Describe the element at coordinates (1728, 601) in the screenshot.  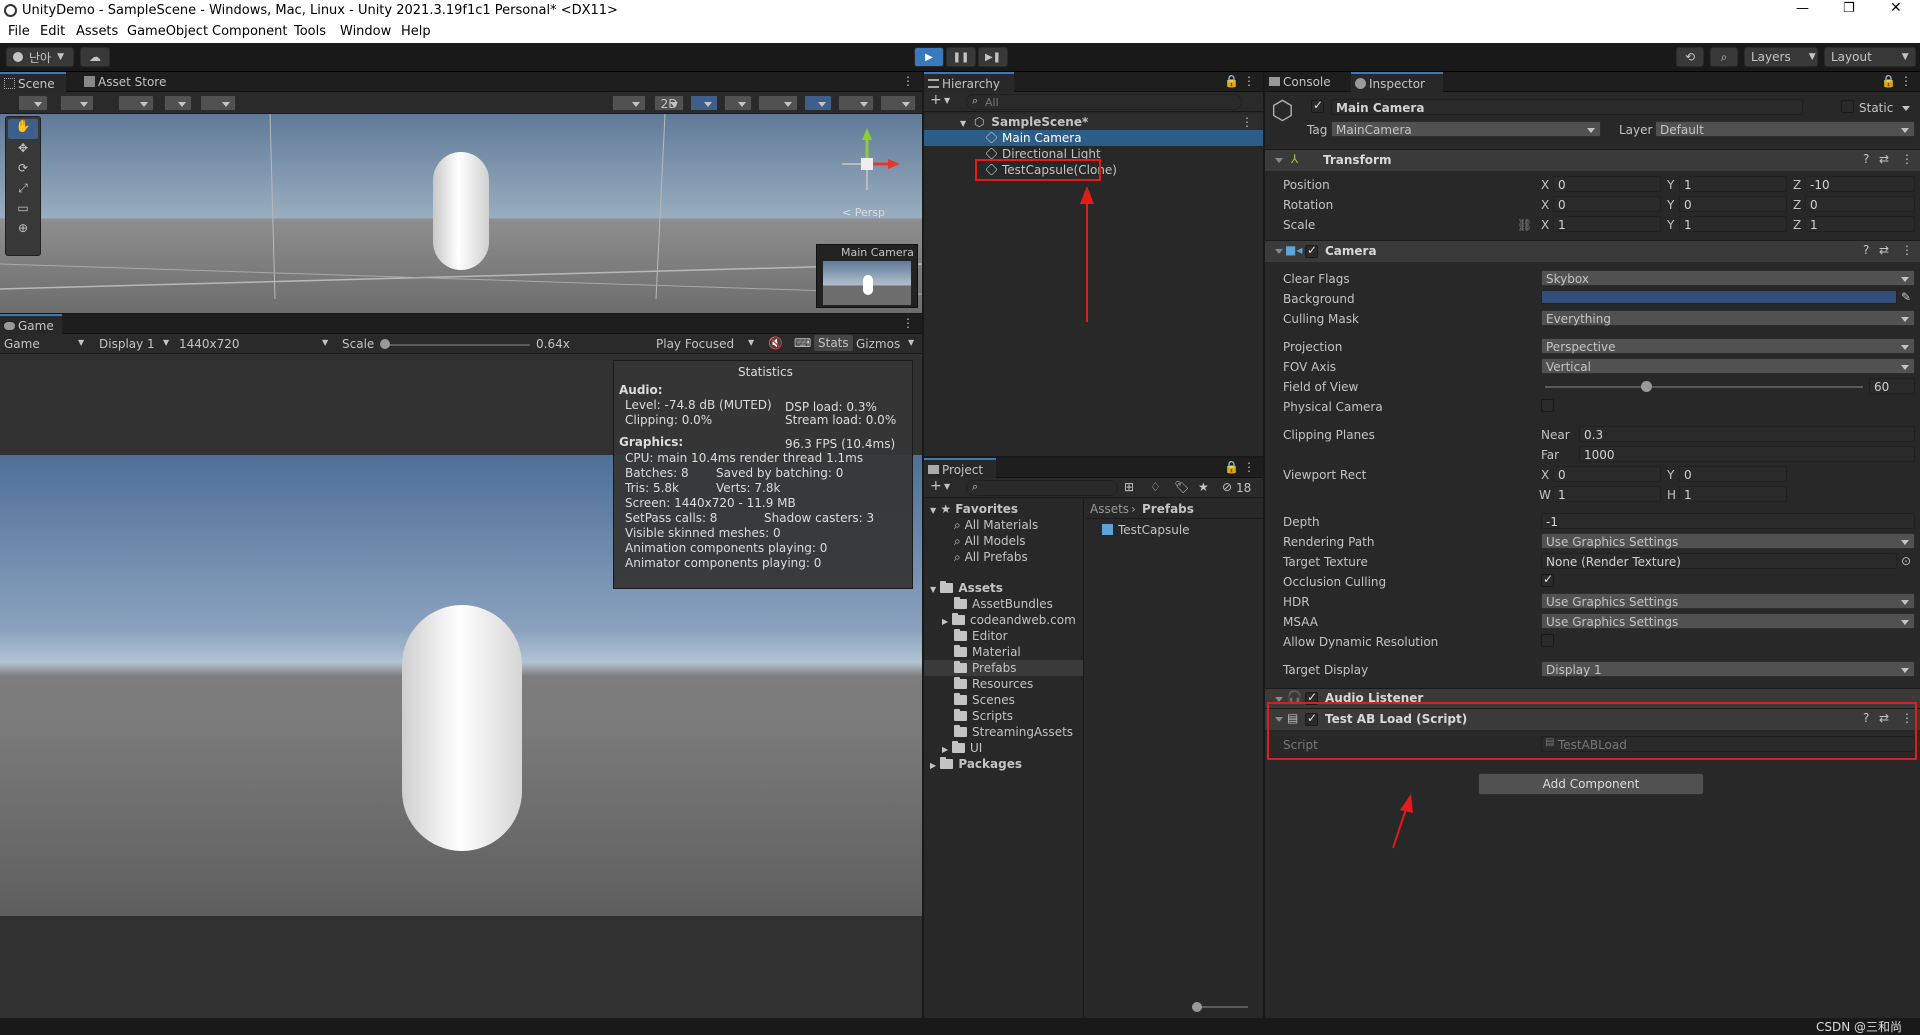
I see `hdr-dropdown: Use Graphics Settings` at that location.